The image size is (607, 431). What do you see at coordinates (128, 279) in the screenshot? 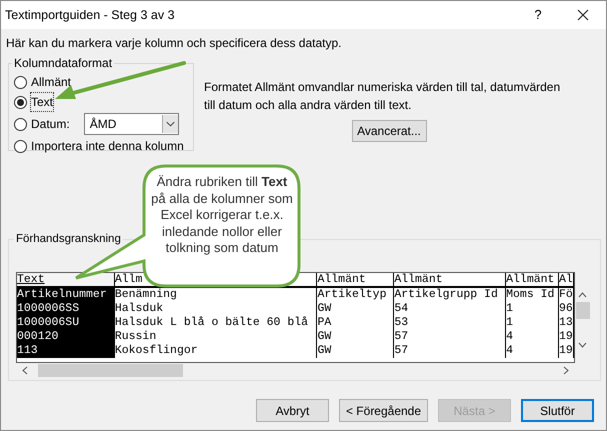
I see `column-header: Allm` at bounding box center [128, 279].